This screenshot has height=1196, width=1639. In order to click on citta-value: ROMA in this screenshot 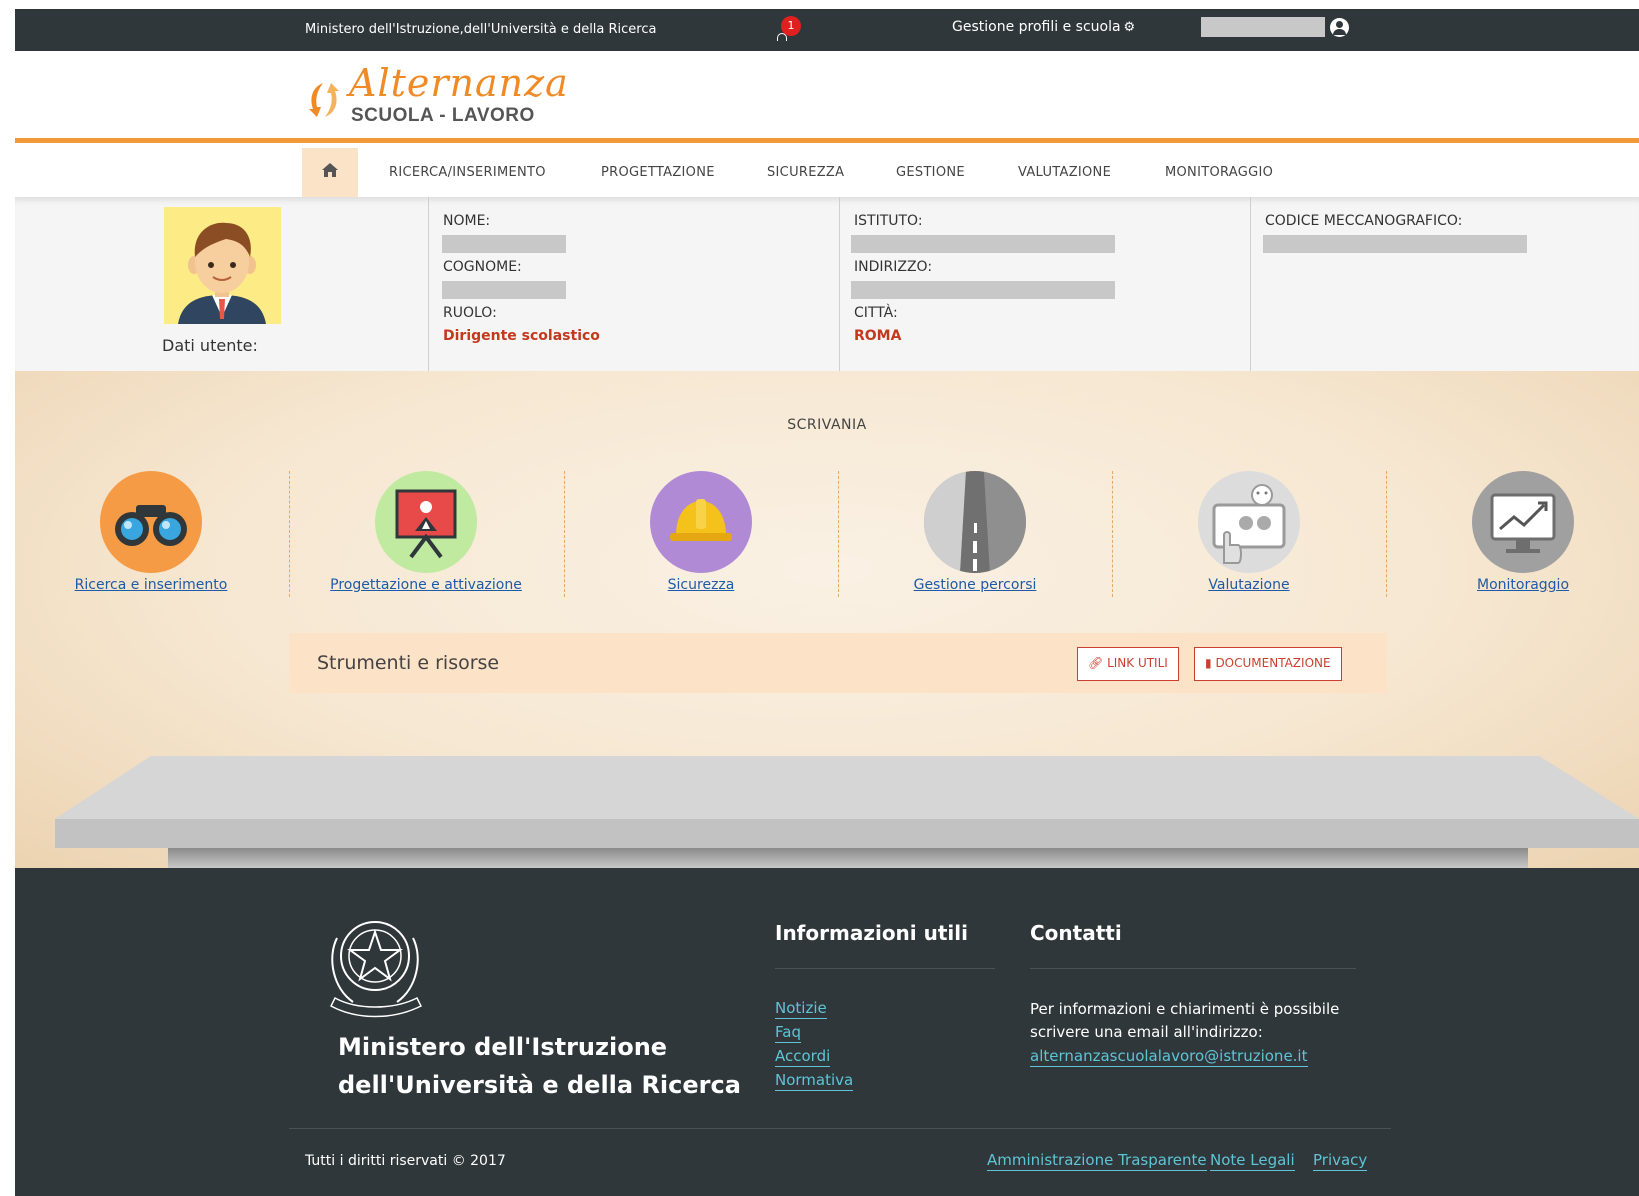, I will do `click(878, 336)`.